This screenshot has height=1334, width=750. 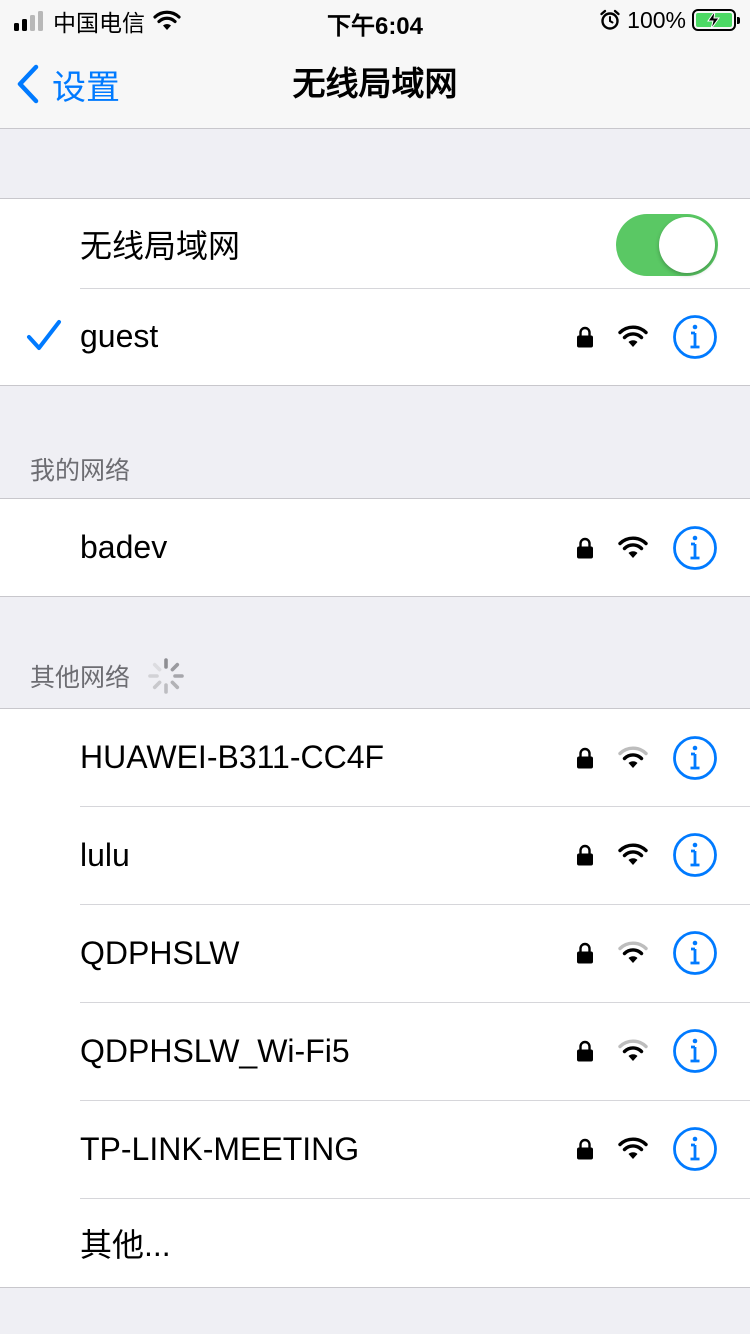 I want to click on other-networks-header-label: 其他网络, so click(x=80, y=678).